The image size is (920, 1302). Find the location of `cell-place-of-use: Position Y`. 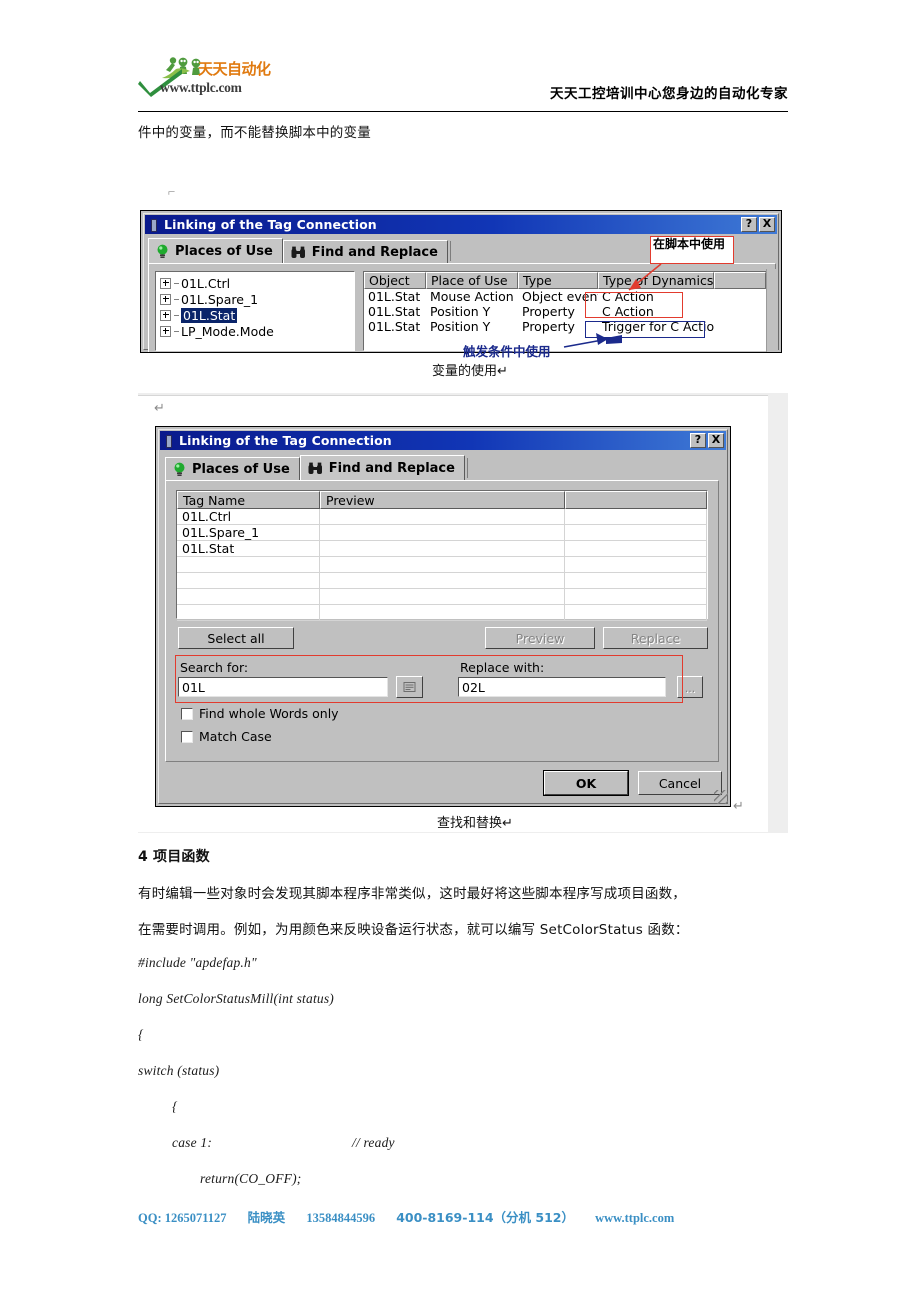

cell-place-of-use: Position Y is located at coordinates (460, 311).